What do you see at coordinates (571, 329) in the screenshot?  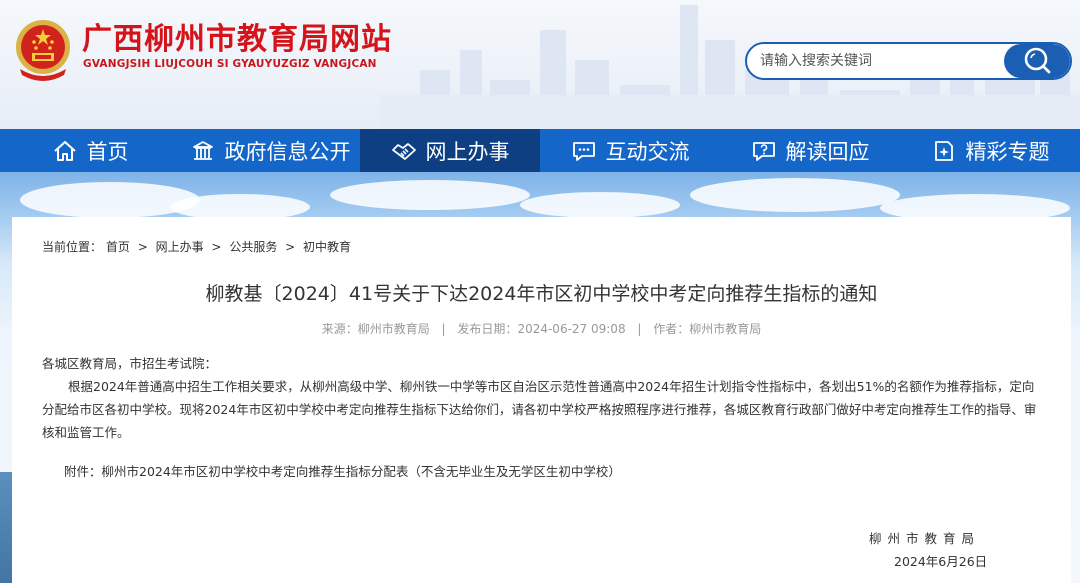 I see `meta-date: 2024-06-27 09:08` at bounding box center [571, 329].